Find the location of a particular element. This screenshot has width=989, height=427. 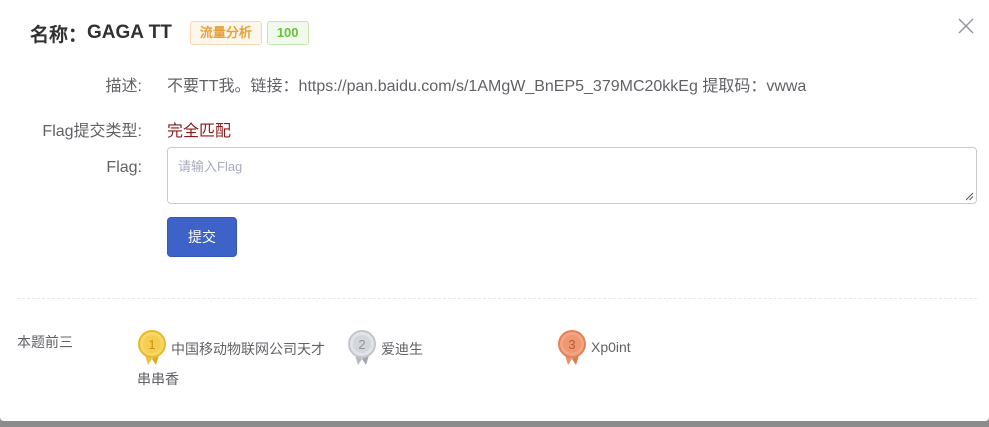

rank-3-name: Xp0int is located at coordinates (611, 347).